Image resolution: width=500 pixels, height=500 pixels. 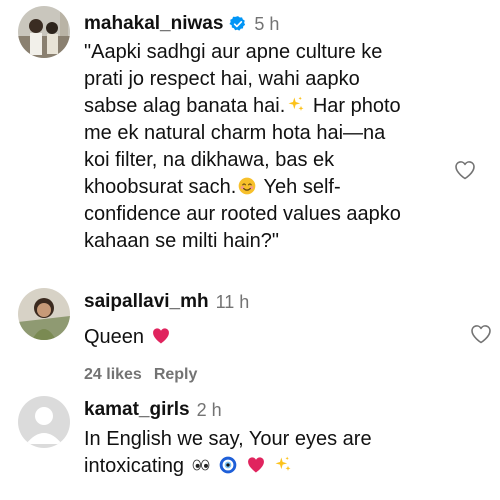 What do you see at coordinates (267, 23) in the screenshot?
I see `comment-timestamp: 5 h` at bounding box center [267, 23].